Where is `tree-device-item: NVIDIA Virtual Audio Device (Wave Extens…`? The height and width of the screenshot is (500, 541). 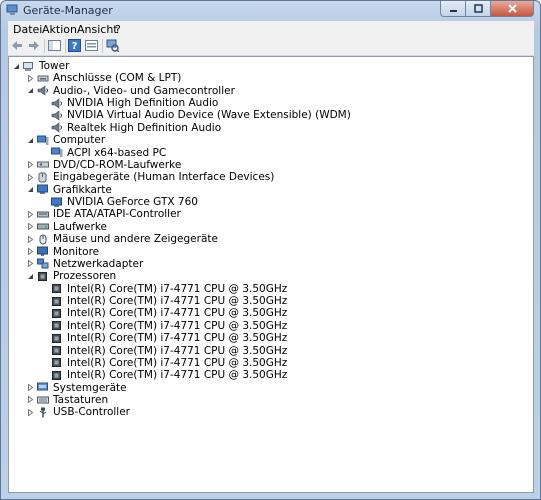
tree-device-item: NVIDIA Virtual Audio Device (Wave Extens… is located at coordinates (195, 115).